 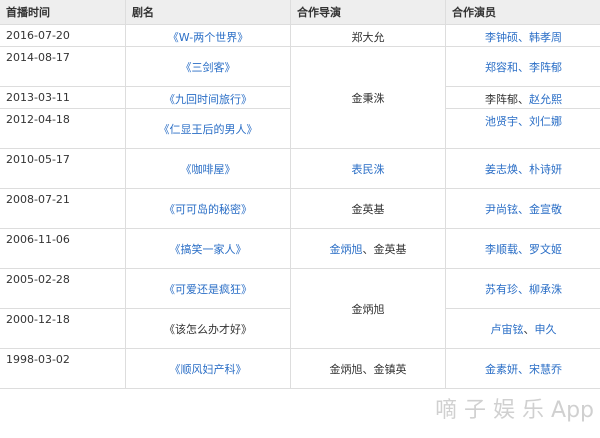 I want to click on title-cell: 《三剑客》, so click(x=208, y=66).